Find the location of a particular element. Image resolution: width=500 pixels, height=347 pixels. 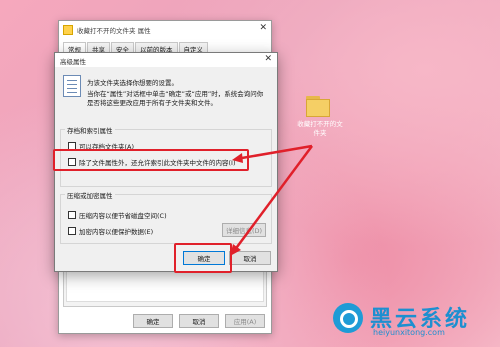

properties-title: 收藏打不开的文件夹 属性 is located at coordinates (114, 31).